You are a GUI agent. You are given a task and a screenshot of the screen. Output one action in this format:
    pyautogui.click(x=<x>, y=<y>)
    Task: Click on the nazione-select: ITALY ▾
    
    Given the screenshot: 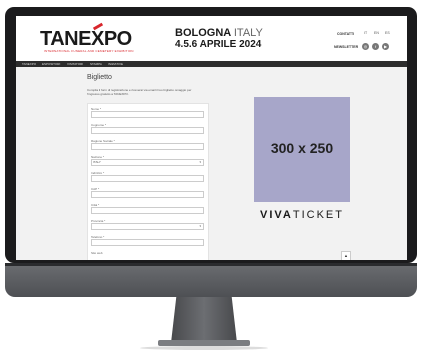 What is the action you would take?
    pyautogui.click(x=147, y=162)
    